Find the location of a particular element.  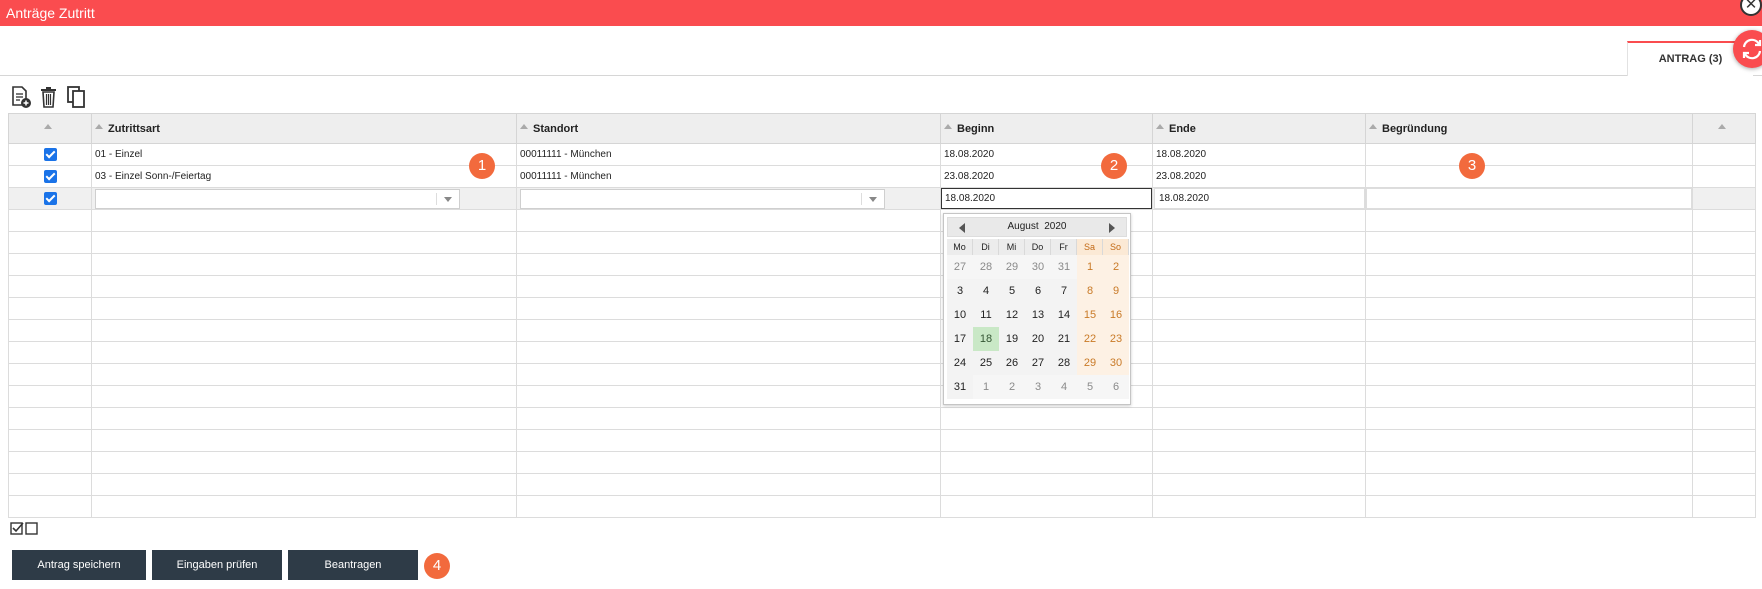

check-inputs-button: Eingaben prüfen is located at coordinates (217, 565).